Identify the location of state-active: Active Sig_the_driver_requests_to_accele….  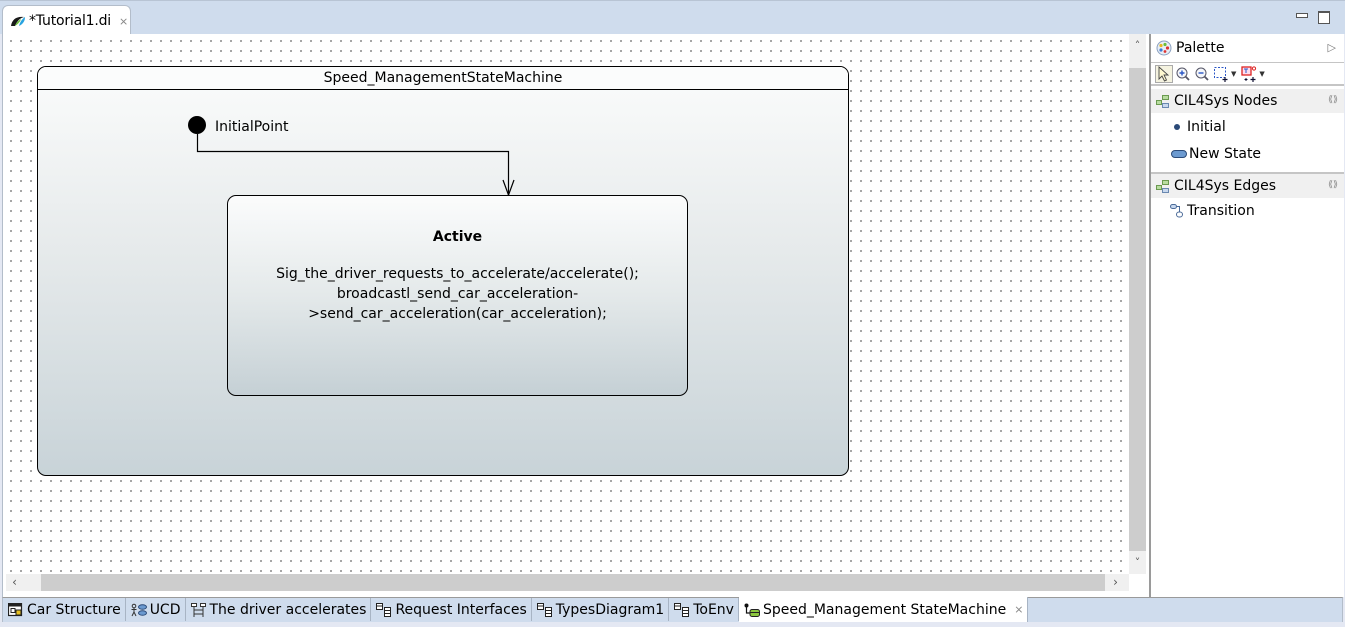
(457, 295).